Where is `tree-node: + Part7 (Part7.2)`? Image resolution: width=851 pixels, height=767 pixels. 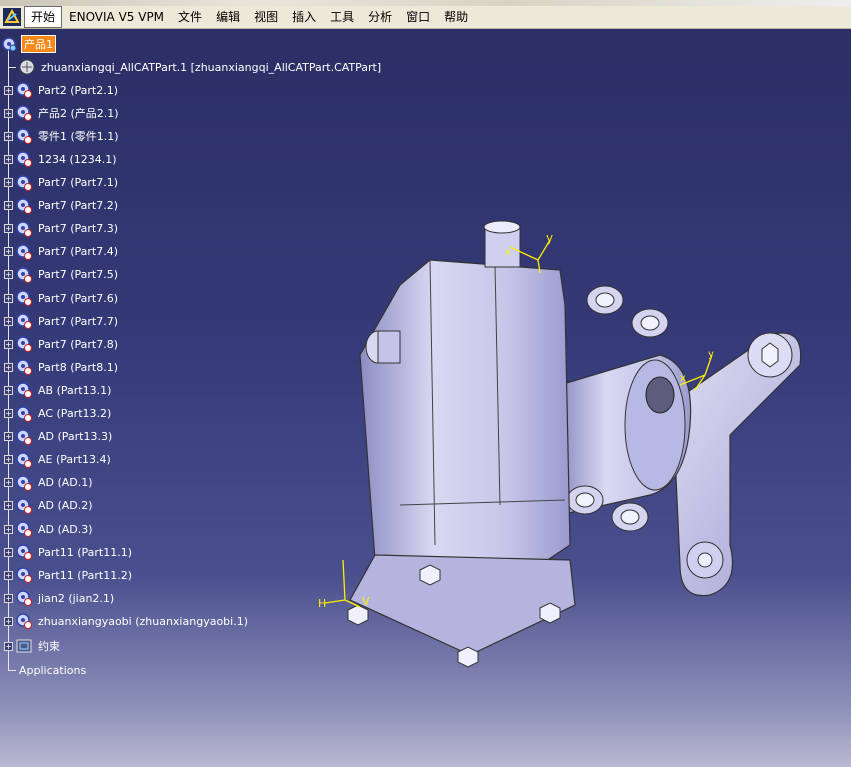
tree-node: + Part7 (Part7.2) is located at coordinates (60, 206).